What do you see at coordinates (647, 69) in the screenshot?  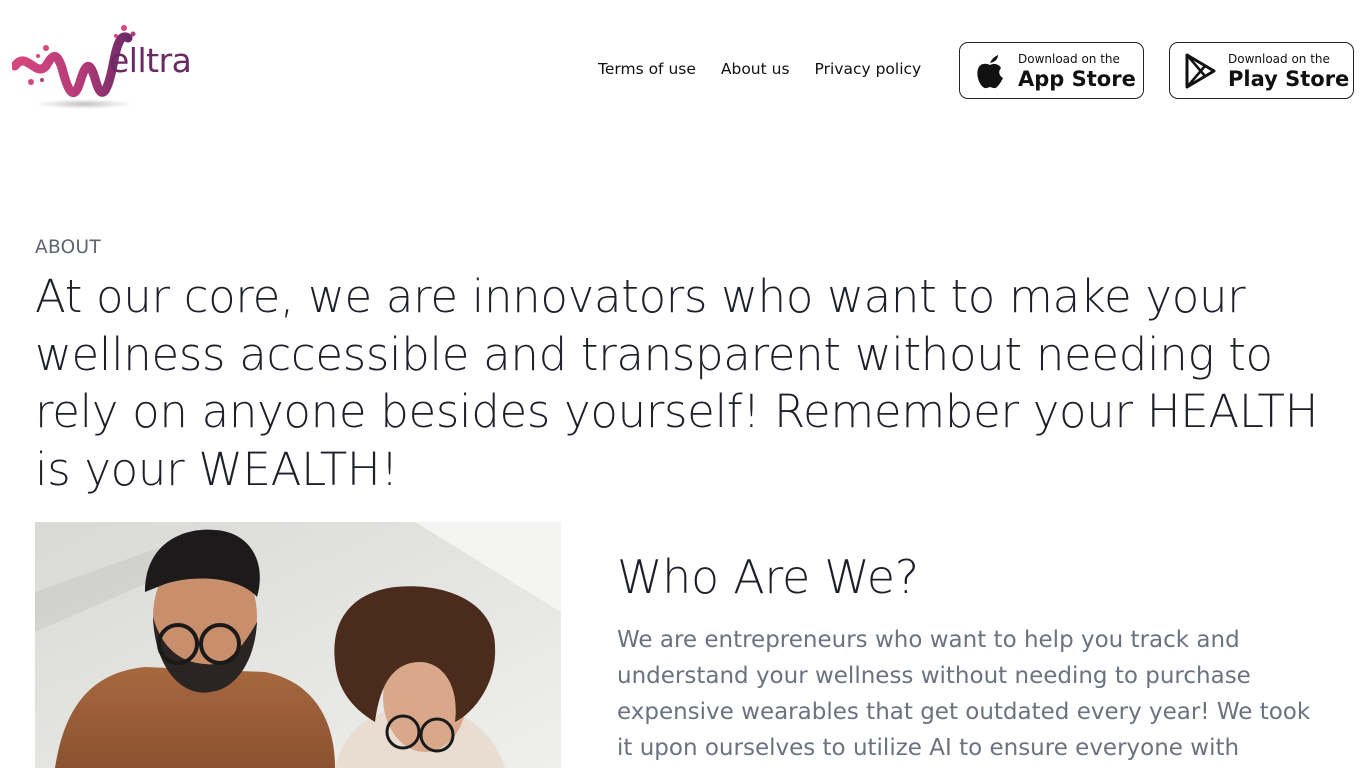 I see `nav-terms-of-use: Terms of use` at bounding box center [647, 69].